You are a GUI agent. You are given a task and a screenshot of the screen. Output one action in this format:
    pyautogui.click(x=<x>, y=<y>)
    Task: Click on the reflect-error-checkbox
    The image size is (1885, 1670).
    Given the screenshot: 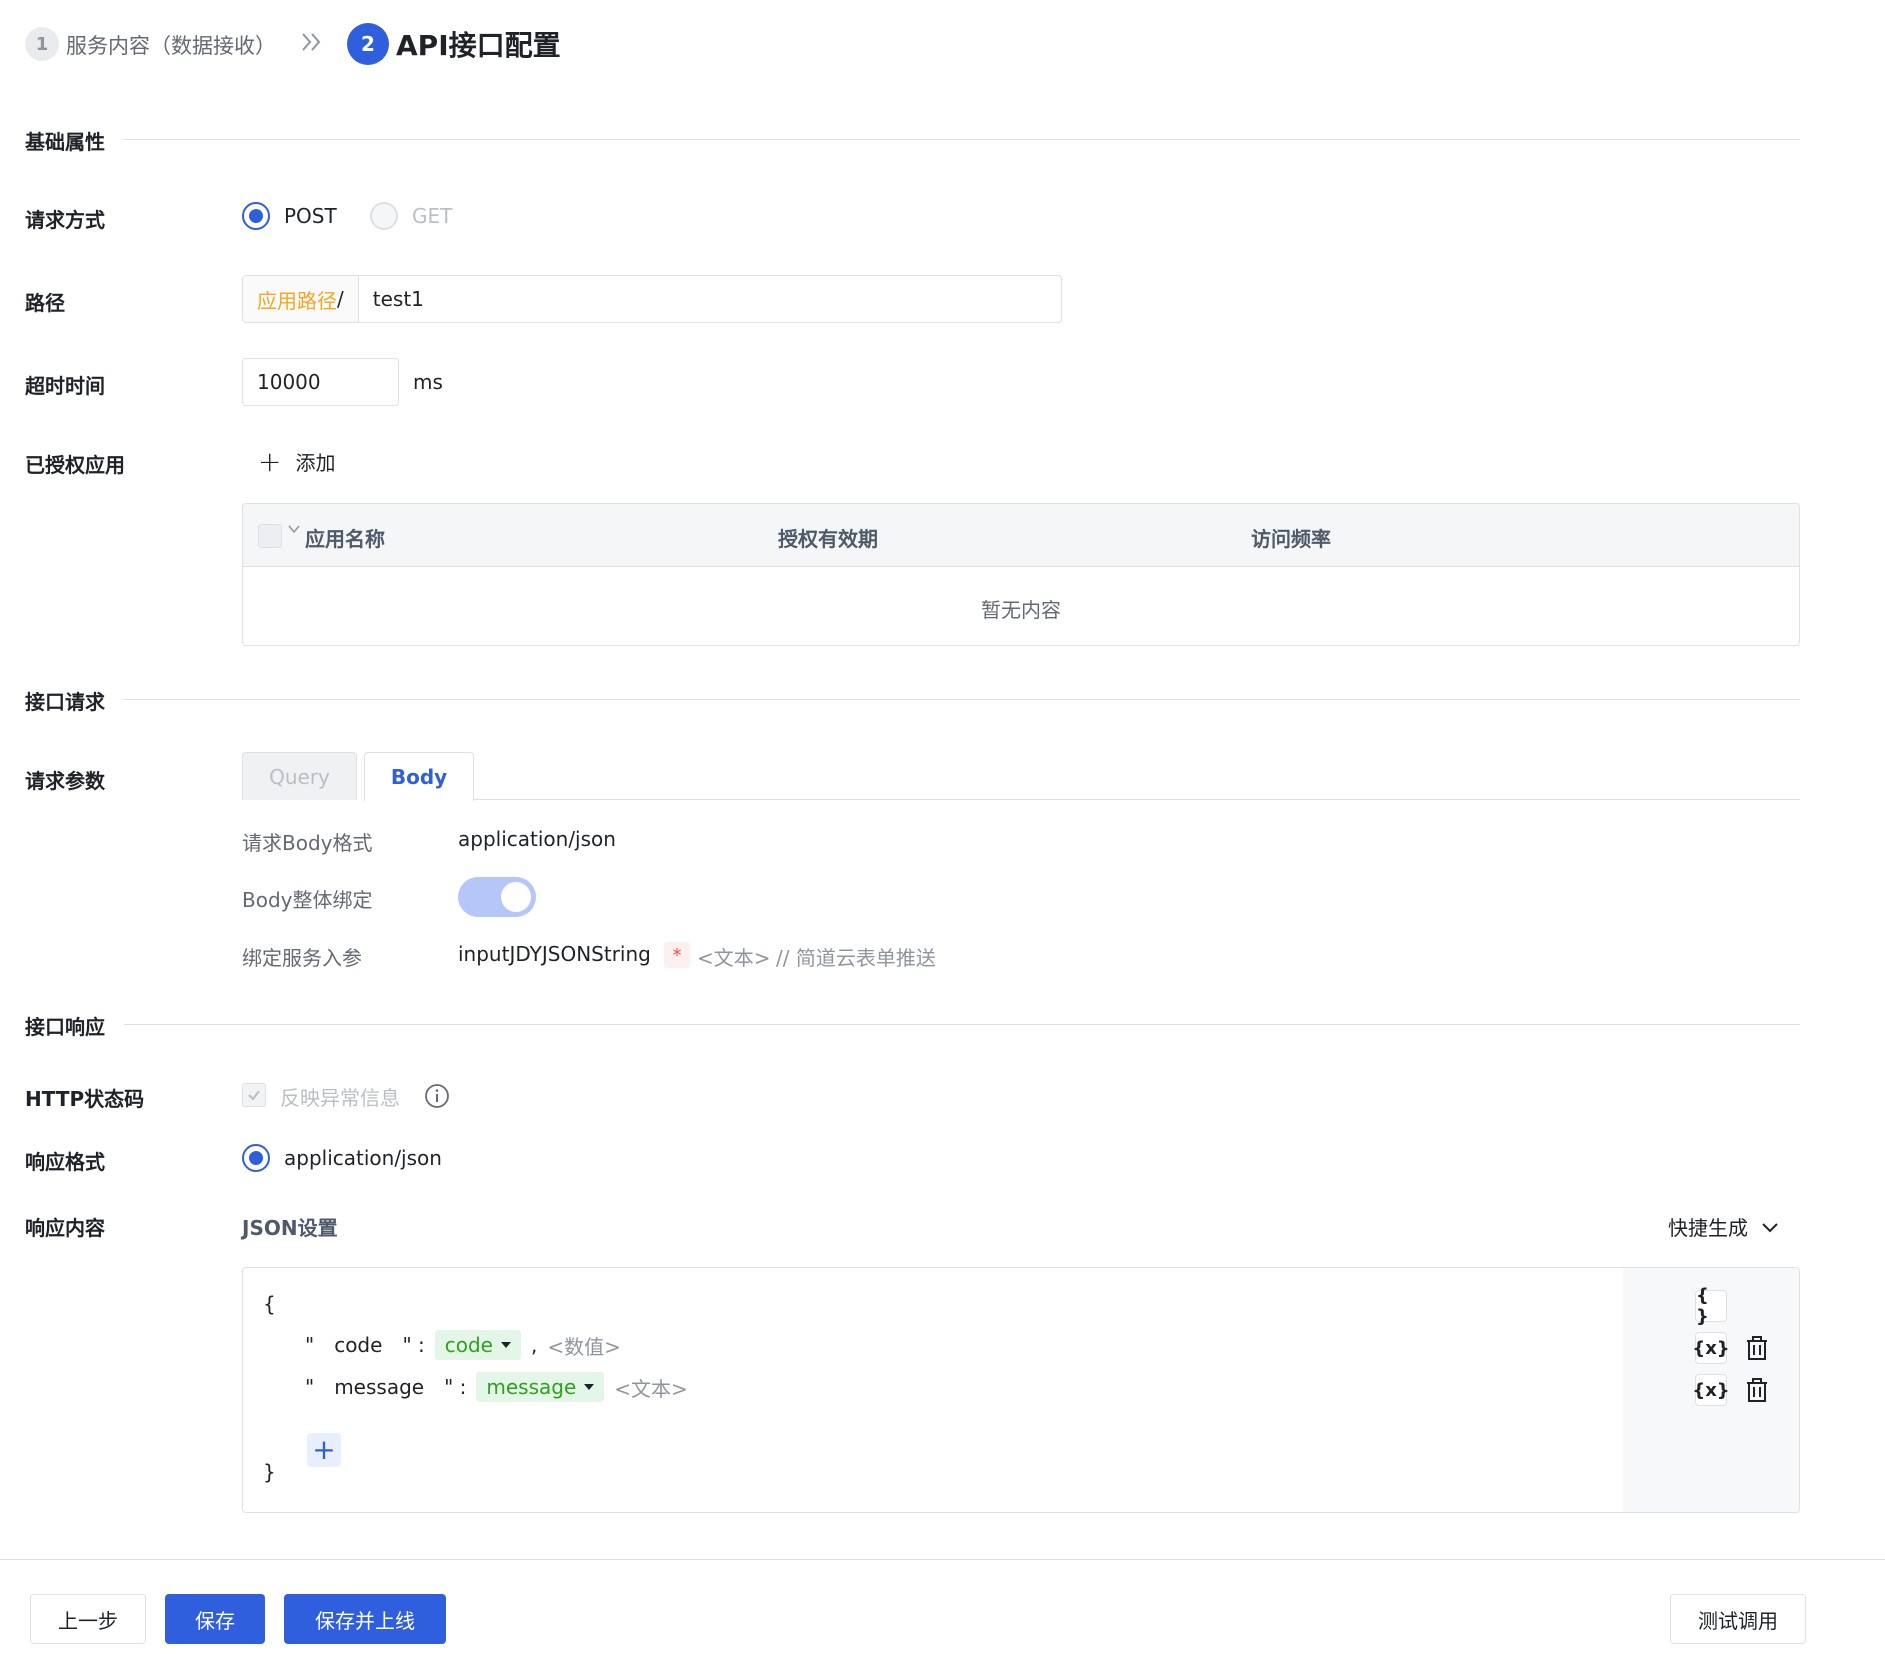 What is the action you would take?
    pyautogui.click(x=254, y=1095)
    